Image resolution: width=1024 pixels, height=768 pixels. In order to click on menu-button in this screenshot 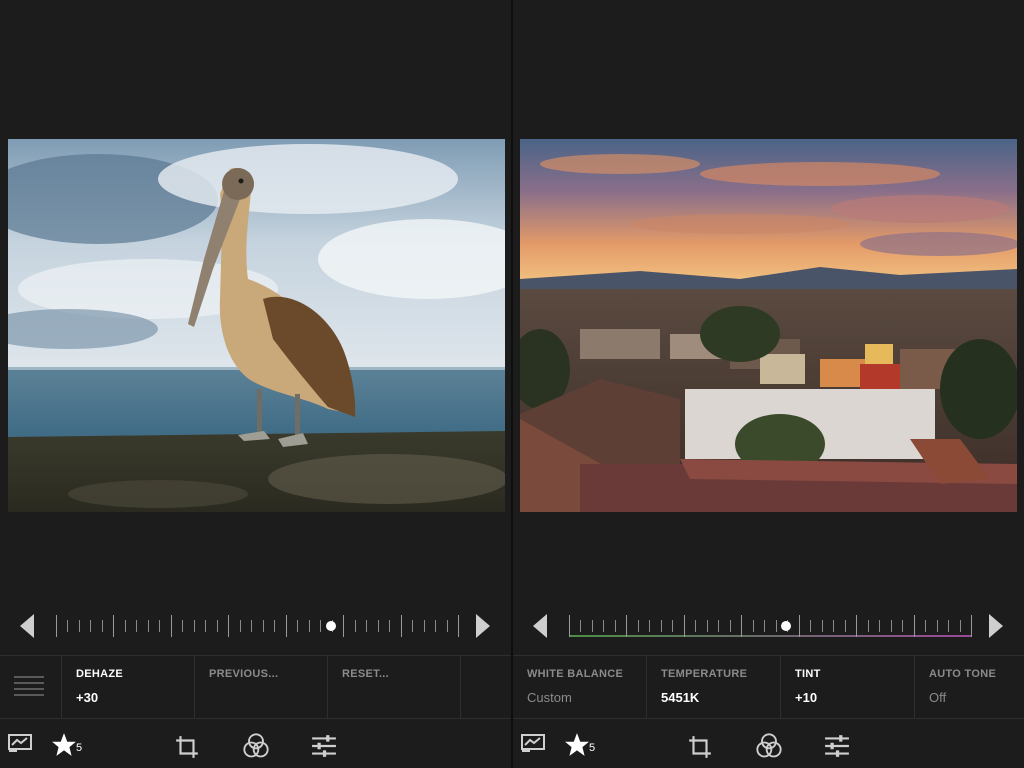, I will do `click(31, 687)`.